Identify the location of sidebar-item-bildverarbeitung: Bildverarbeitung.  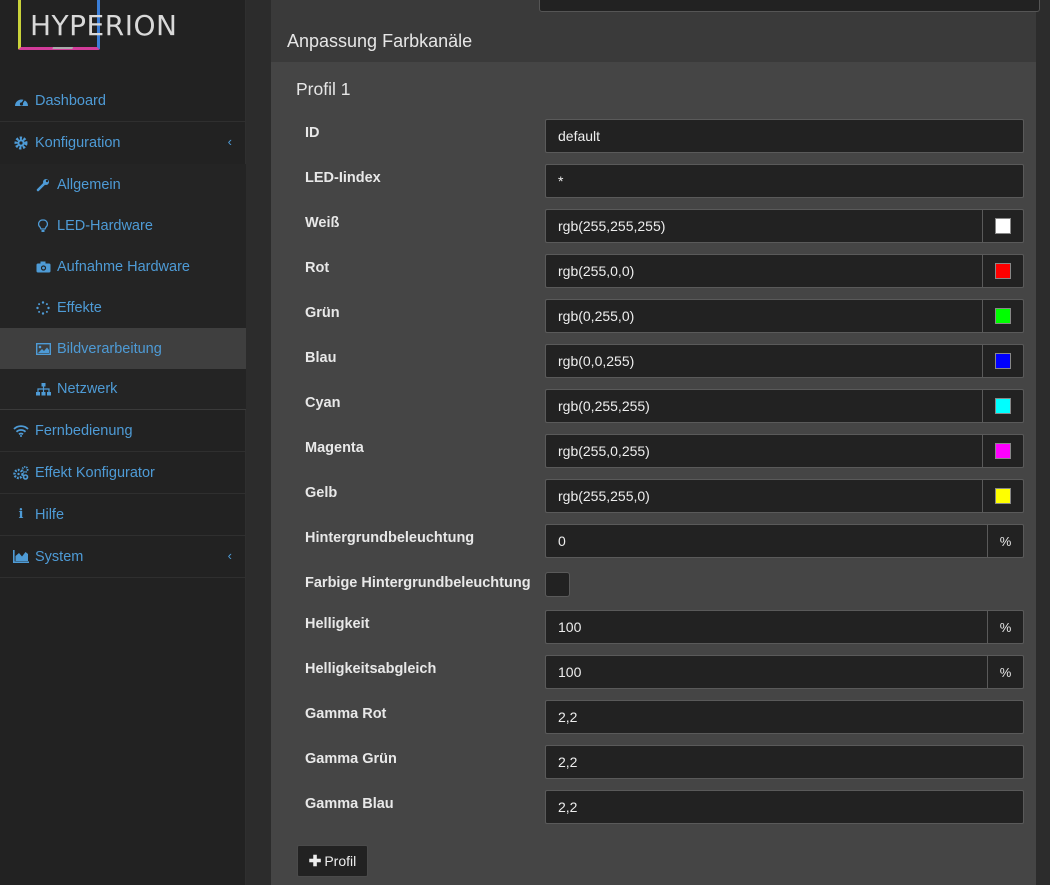
(123, 348).